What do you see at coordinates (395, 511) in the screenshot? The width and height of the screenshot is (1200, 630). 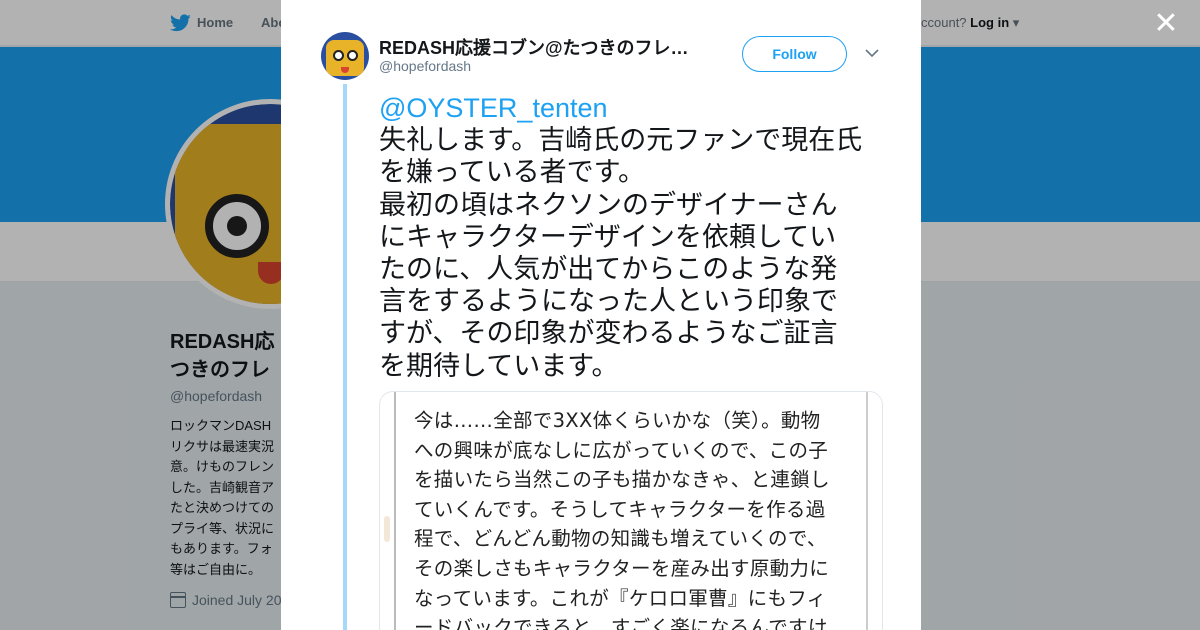 I see `scan-page-edge` at bounding box center [395, 511].